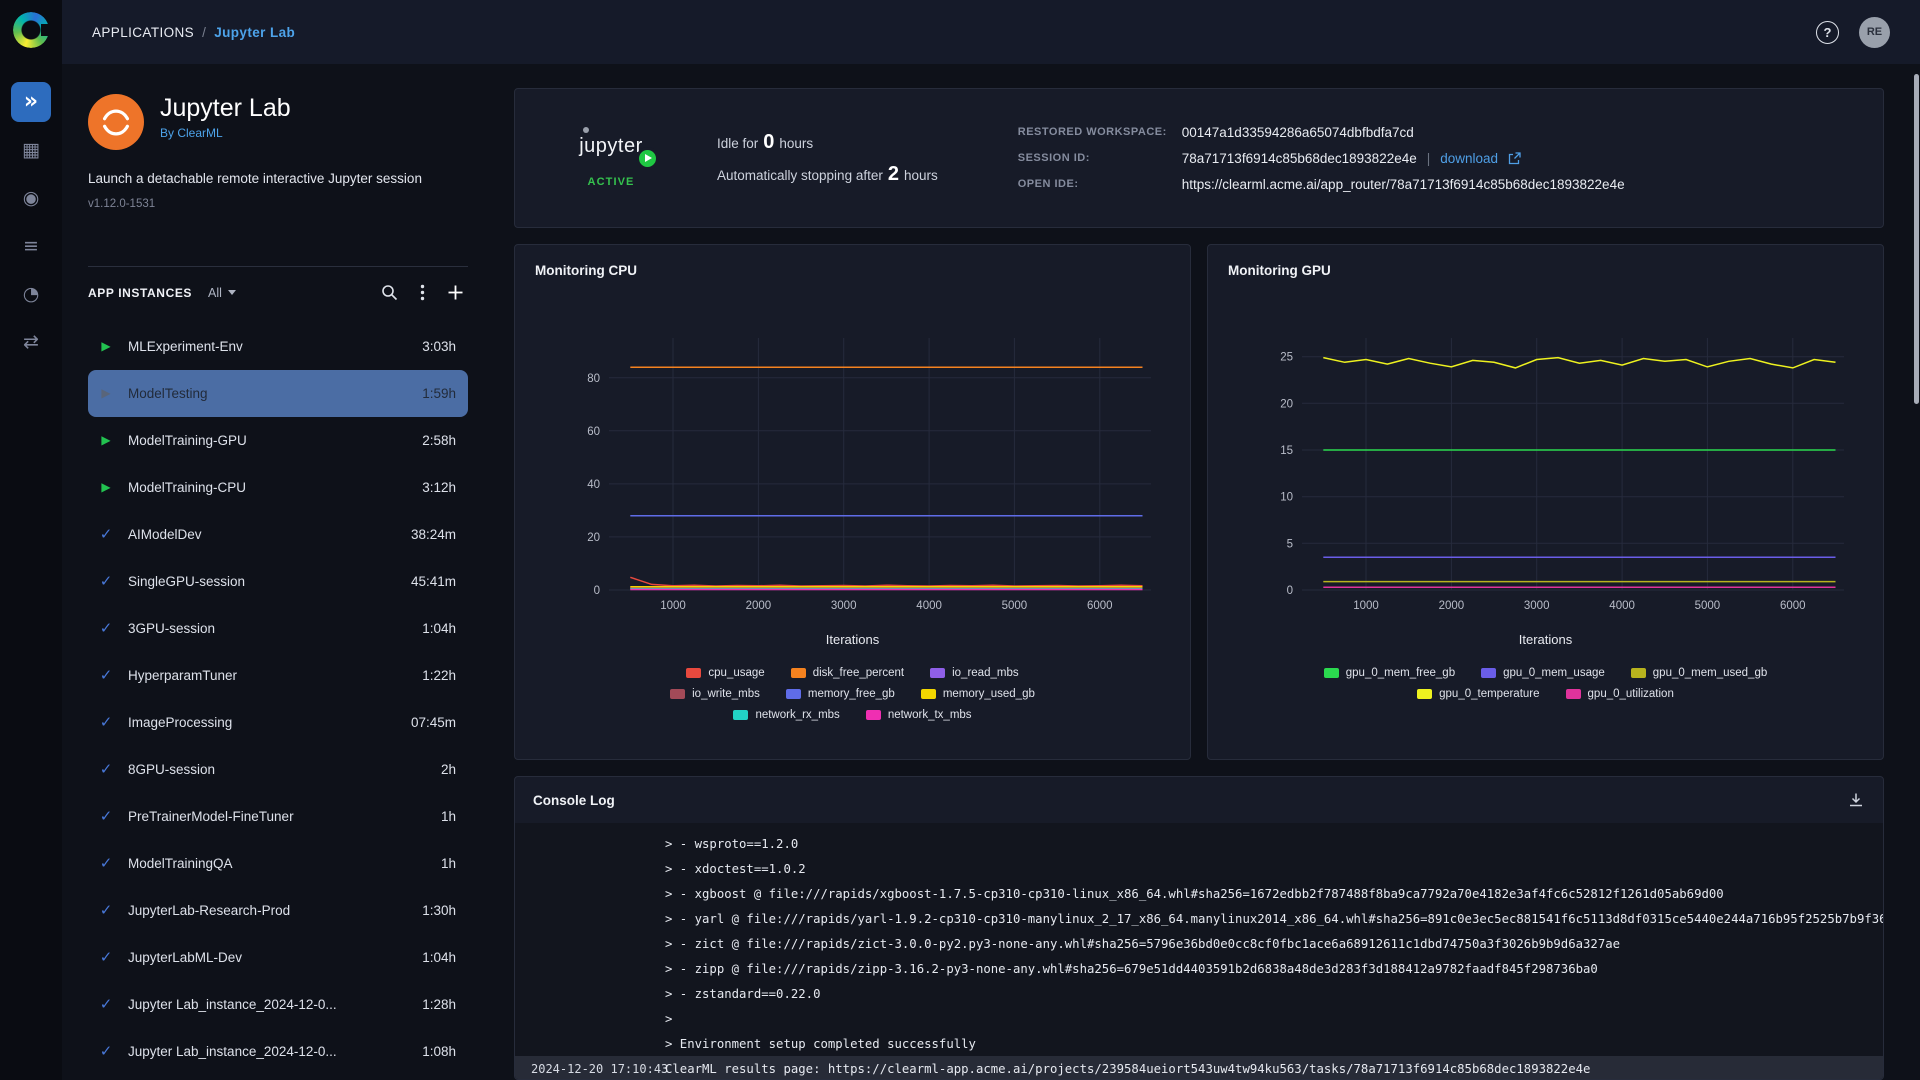 The width and height of the screenshot is (1920, 1080). Describe the element at coordinates (786, 715) in the screenshot. I see `legend-item: network_rx_mbs` at that location.